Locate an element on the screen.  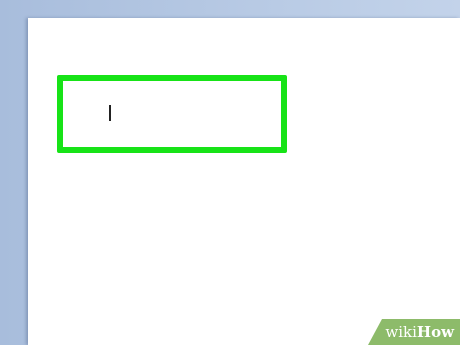
text-cursor-icon is located at coordinates (110, 113).